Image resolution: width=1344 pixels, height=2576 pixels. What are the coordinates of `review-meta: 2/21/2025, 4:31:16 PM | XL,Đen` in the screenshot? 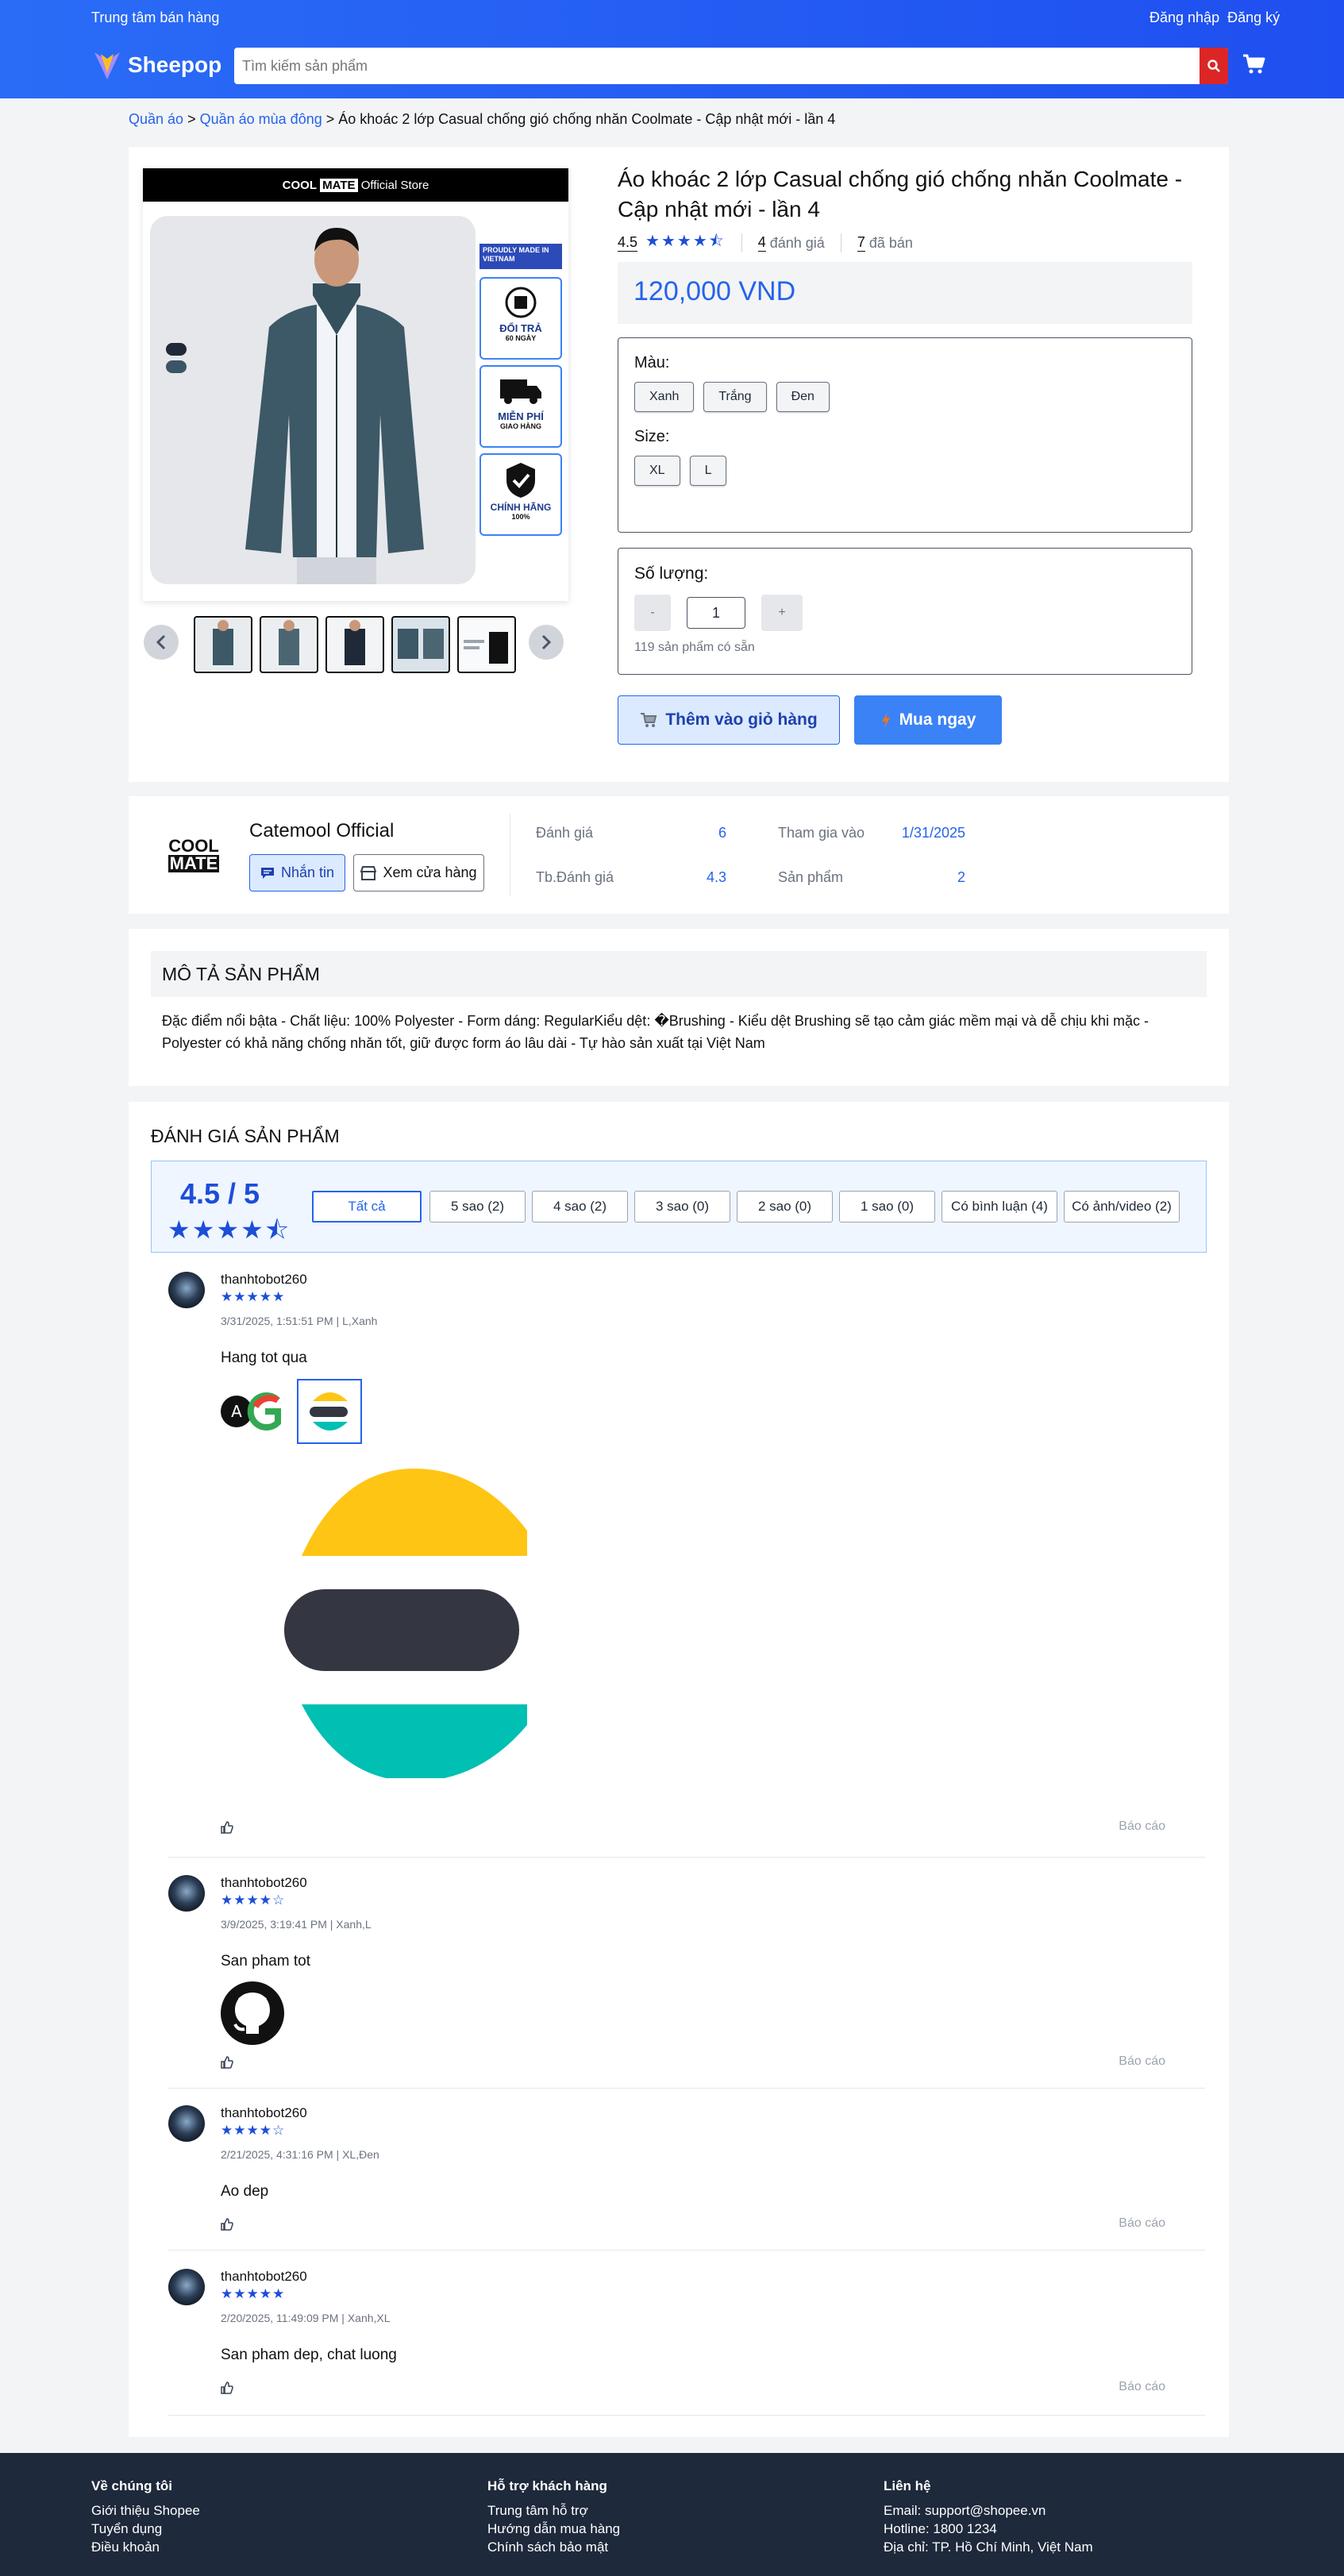 It's located at (300, 2154).